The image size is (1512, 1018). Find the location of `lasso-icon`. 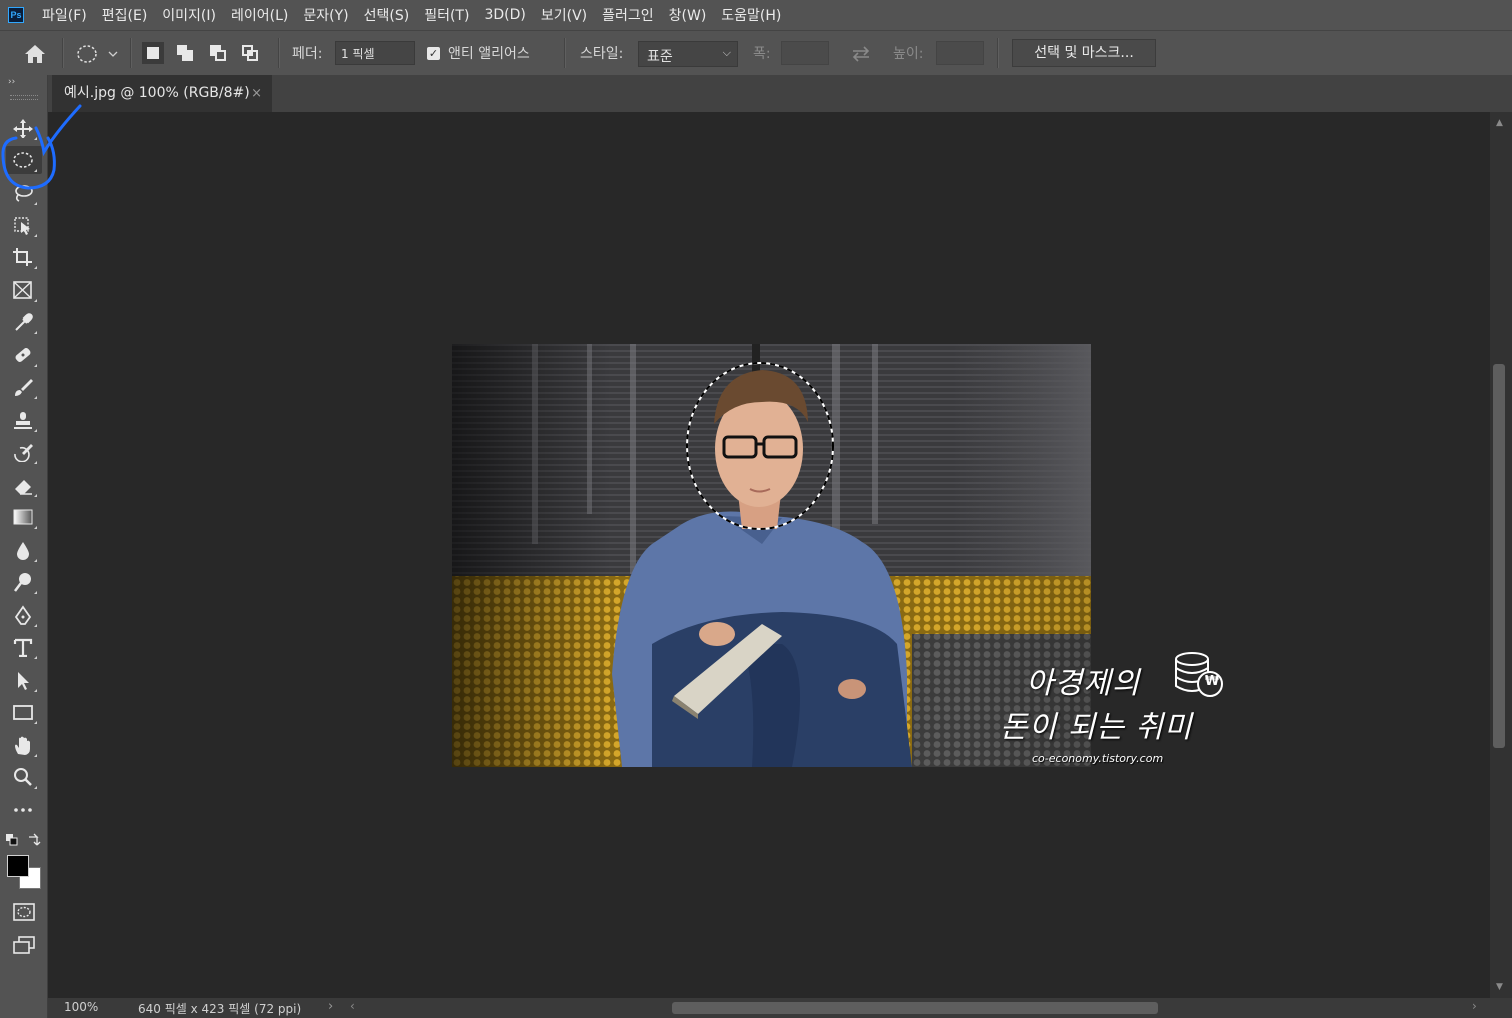

lasso-icon is located at coordinates (24, 193).